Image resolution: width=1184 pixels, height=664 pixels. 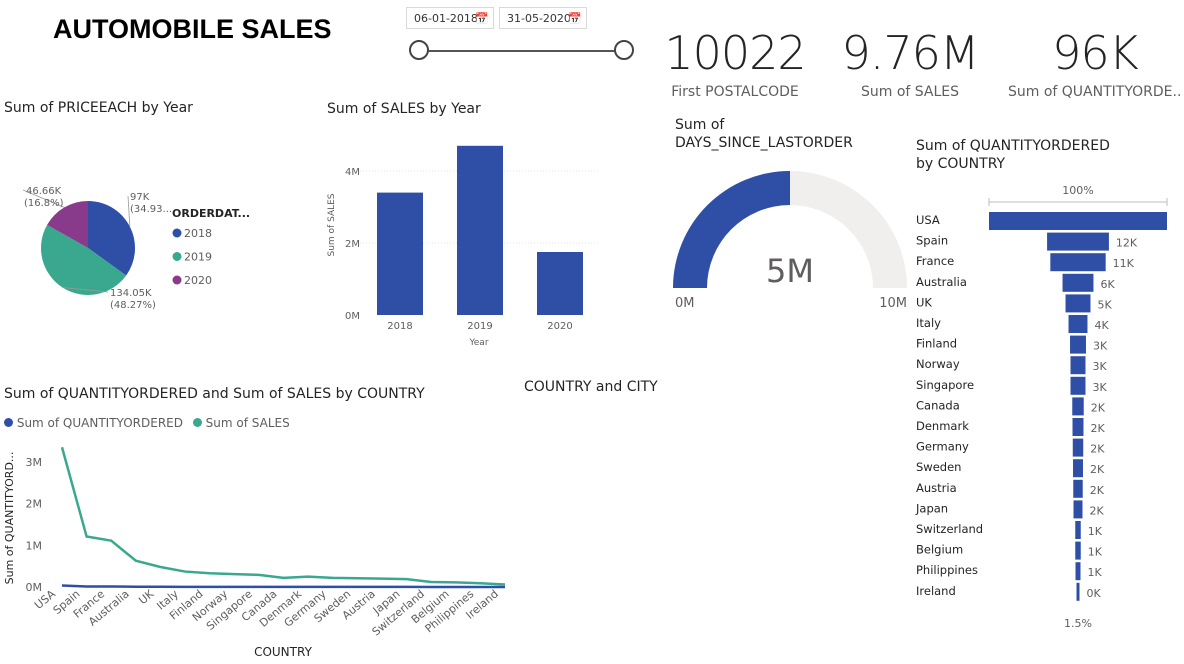 I want to click on line-y-tick-label: 2M, so click(x=34, y=504).